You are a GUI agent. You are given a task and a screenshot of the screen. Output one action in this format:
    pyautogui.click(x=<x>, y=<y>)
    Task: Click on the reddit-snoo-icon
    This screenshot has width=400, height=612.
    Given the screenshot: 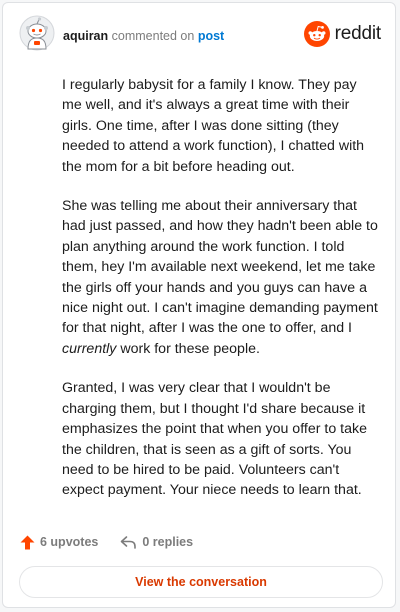 What is the action you would take?
    pyautogui.click(x=316, y=34)
    